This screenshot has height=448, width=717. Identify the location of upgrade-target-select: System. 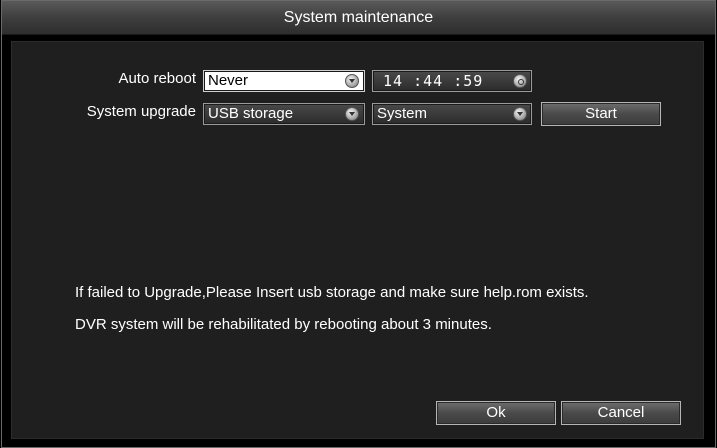
(452, 114).